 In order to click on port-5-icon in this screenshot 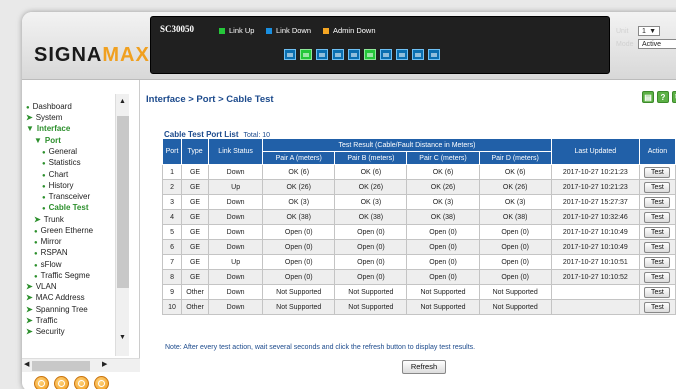, I will do `click(354, 54)`.